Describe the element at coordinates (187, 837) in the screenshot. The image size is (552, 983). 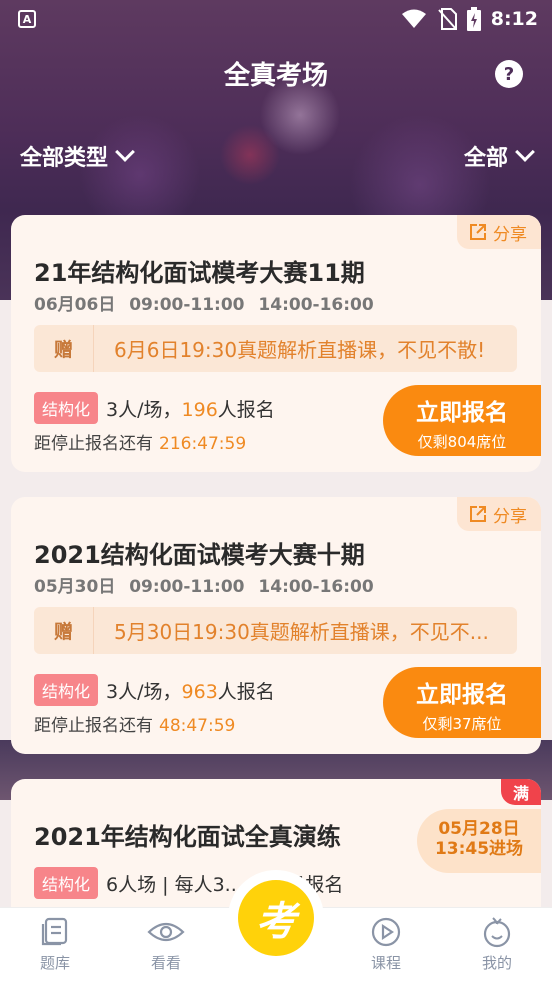
I see `card-title: 2021年结构化面试全真演练` at that location.